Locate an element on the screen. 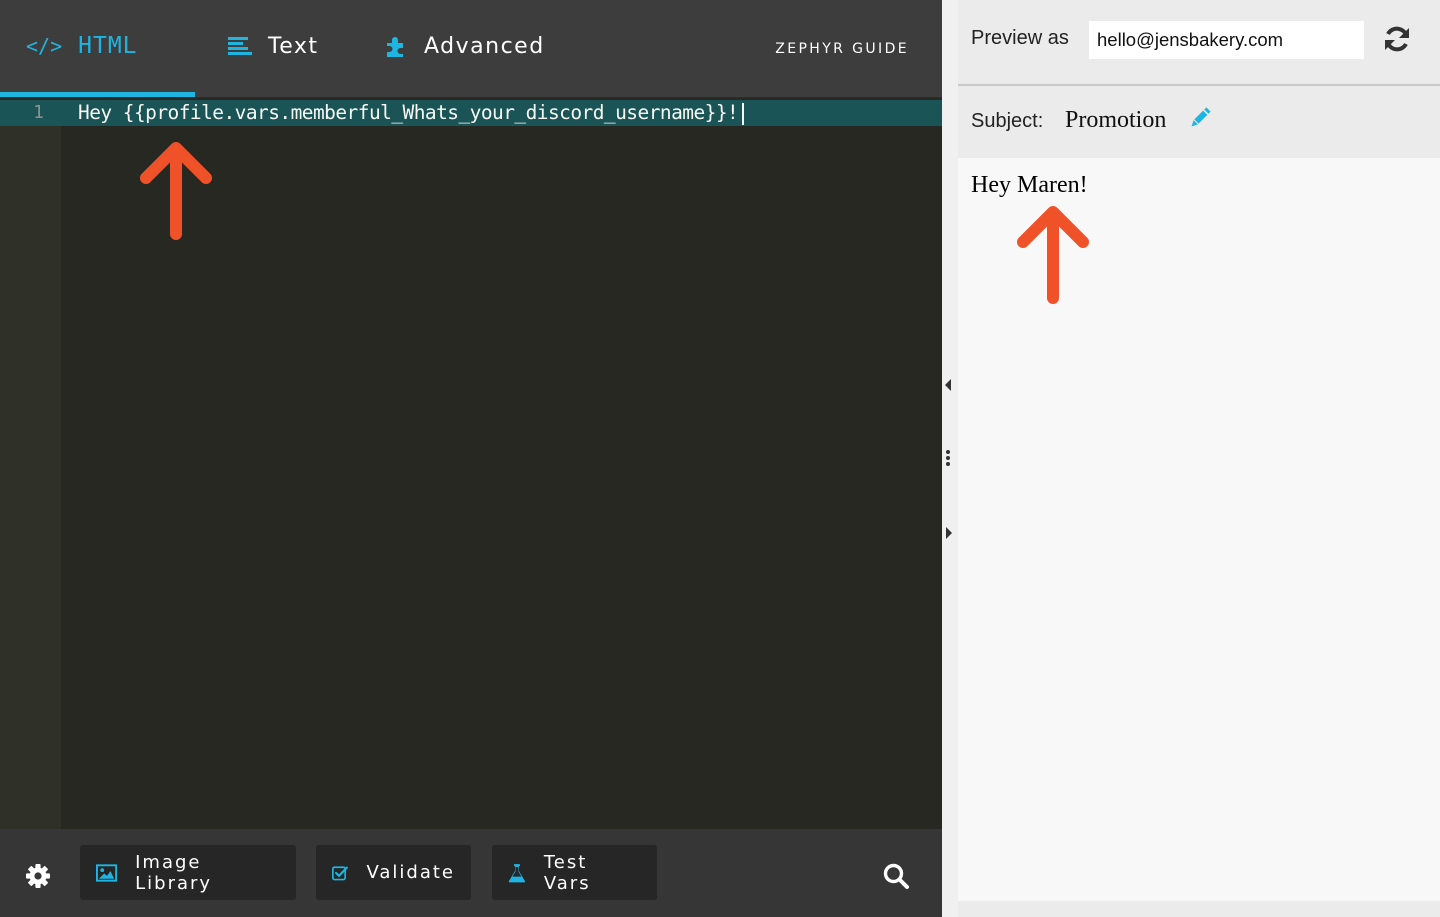 The image size is (1440, 917). tab-html-label: HTML is located at coordinates (108, 46).